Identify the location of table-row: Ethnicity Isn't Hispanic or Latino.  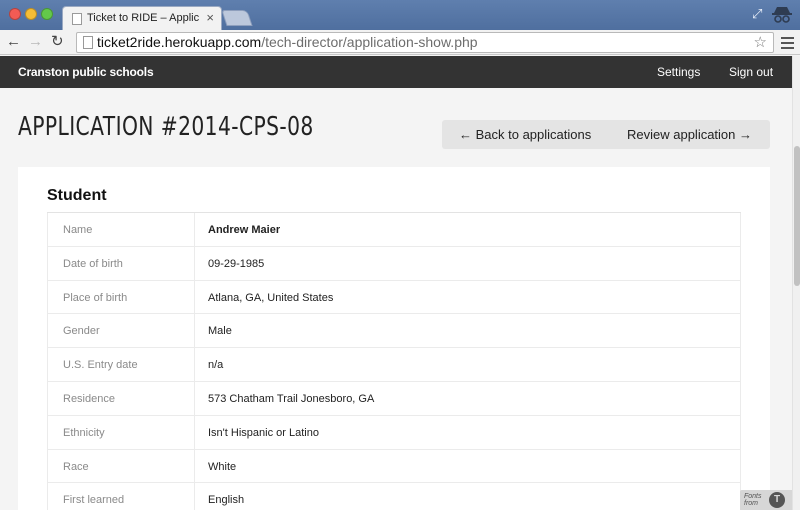
(394, 432).